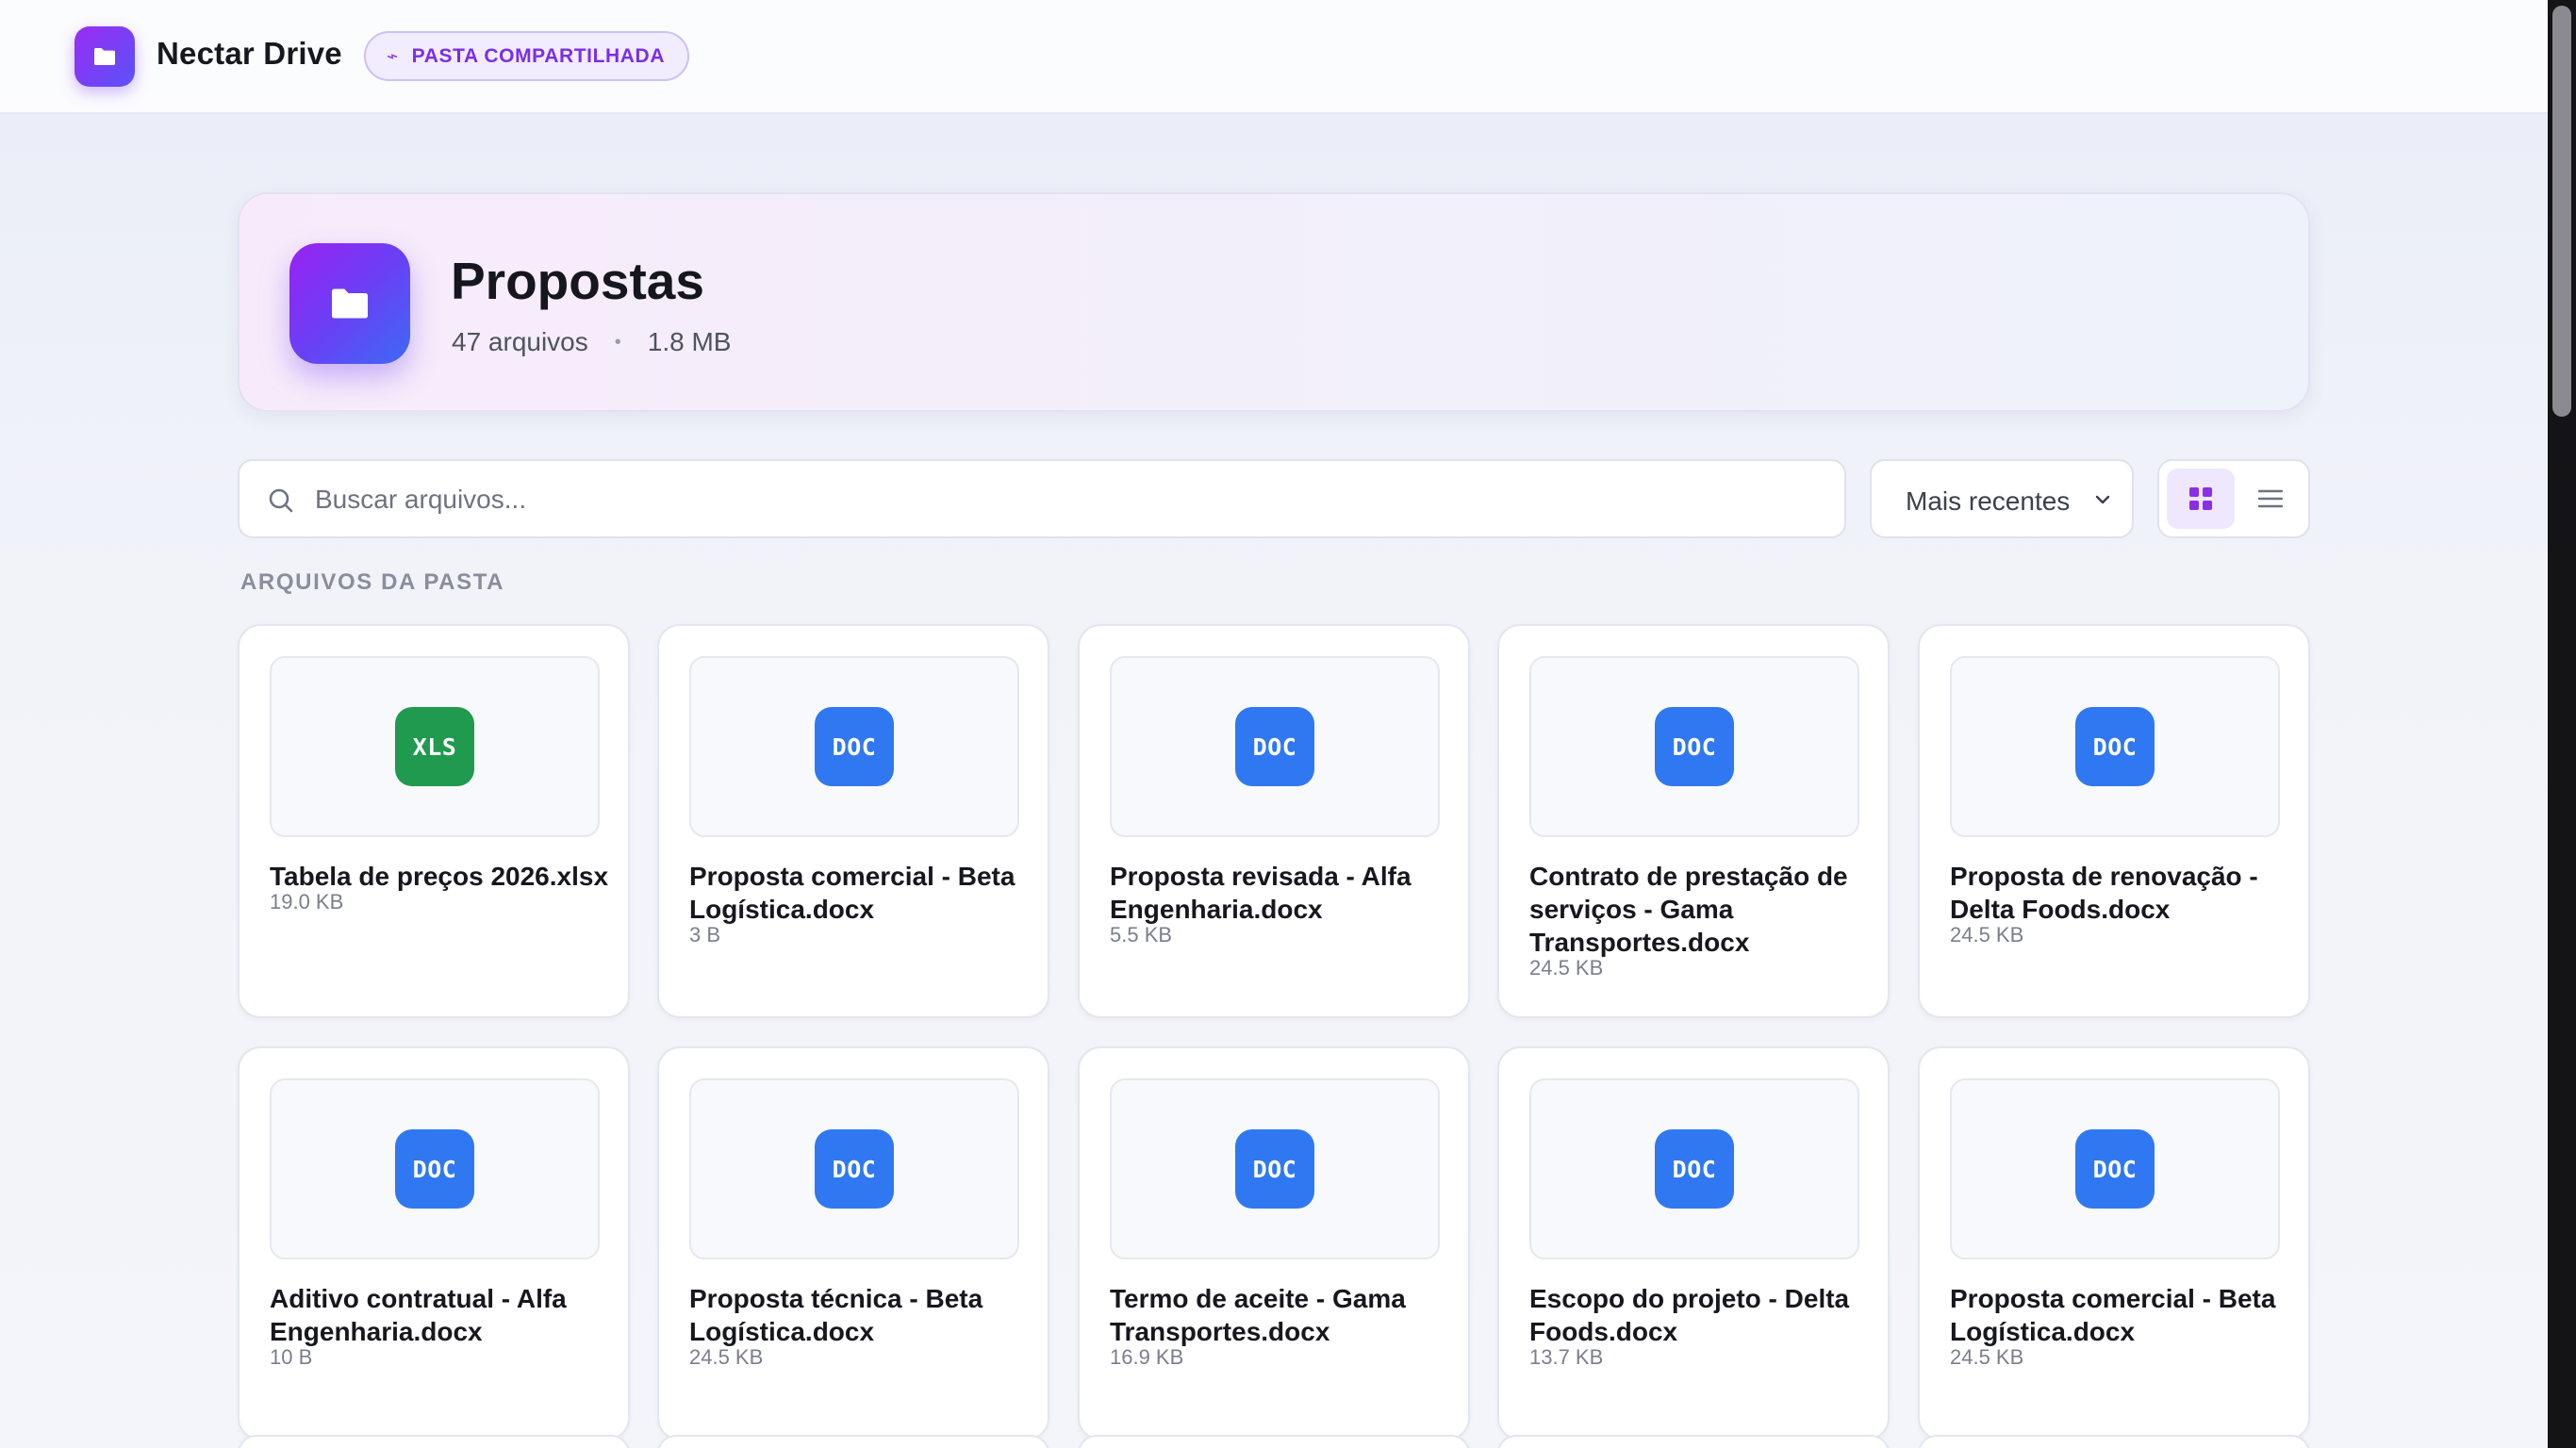 Image resolution: width=2576 pixels, height=1448 pixels. I want to click on badge-label: PASTA COMPARTILHADA, so click(538, 55).